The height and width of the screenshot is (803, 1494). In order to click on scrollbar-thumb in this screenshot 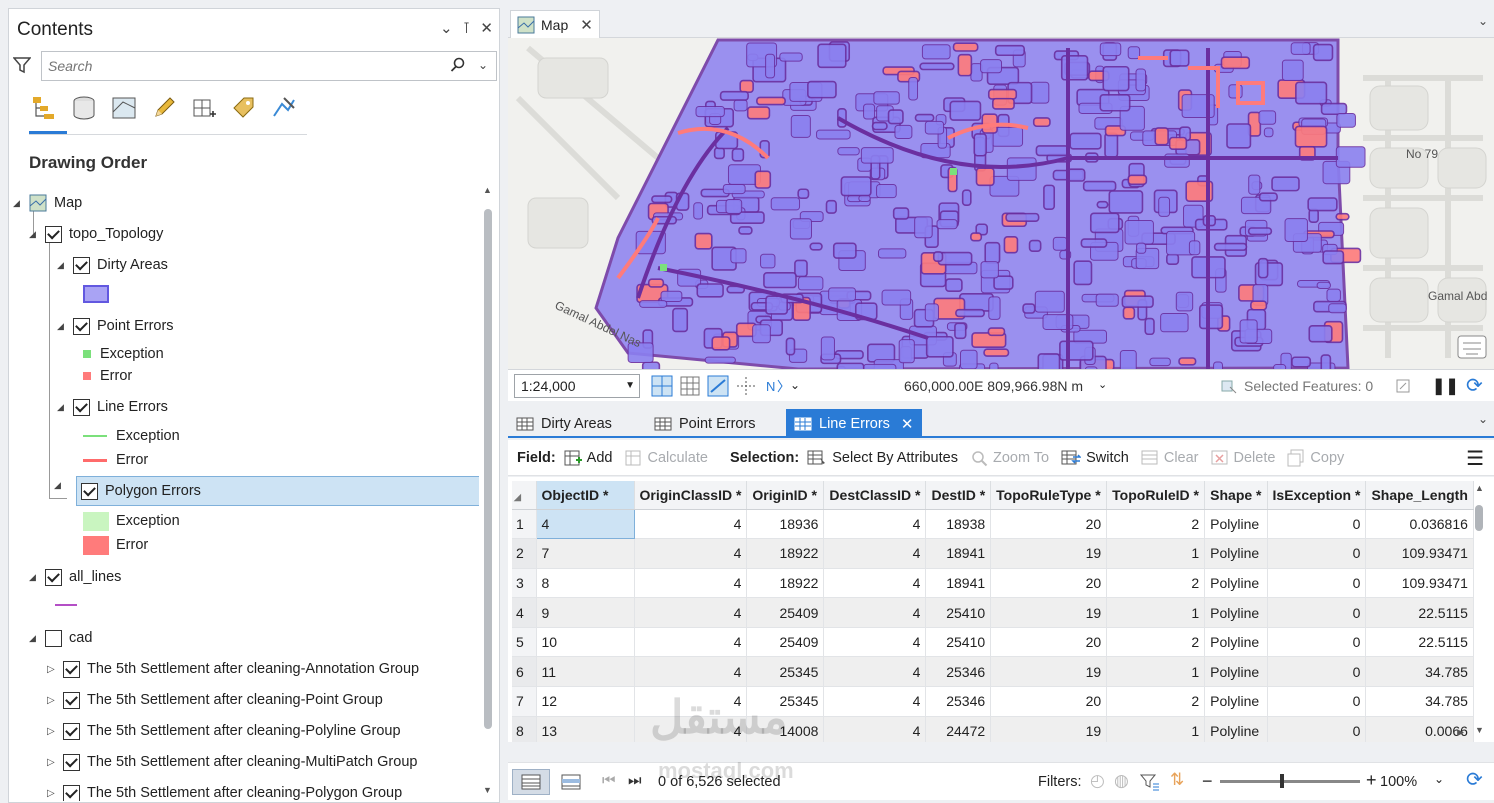, I will do `click(1479, 518)`.